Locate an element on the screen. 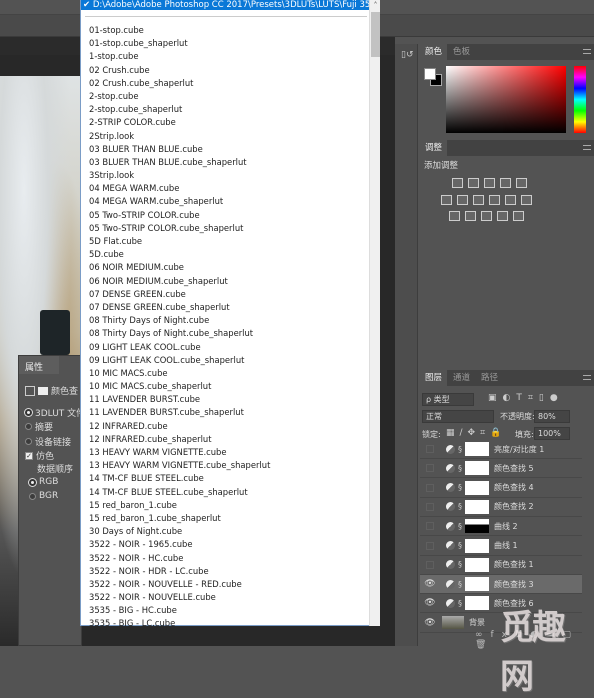  history-icon: ▯↺ is located at coordinates (409, 55).